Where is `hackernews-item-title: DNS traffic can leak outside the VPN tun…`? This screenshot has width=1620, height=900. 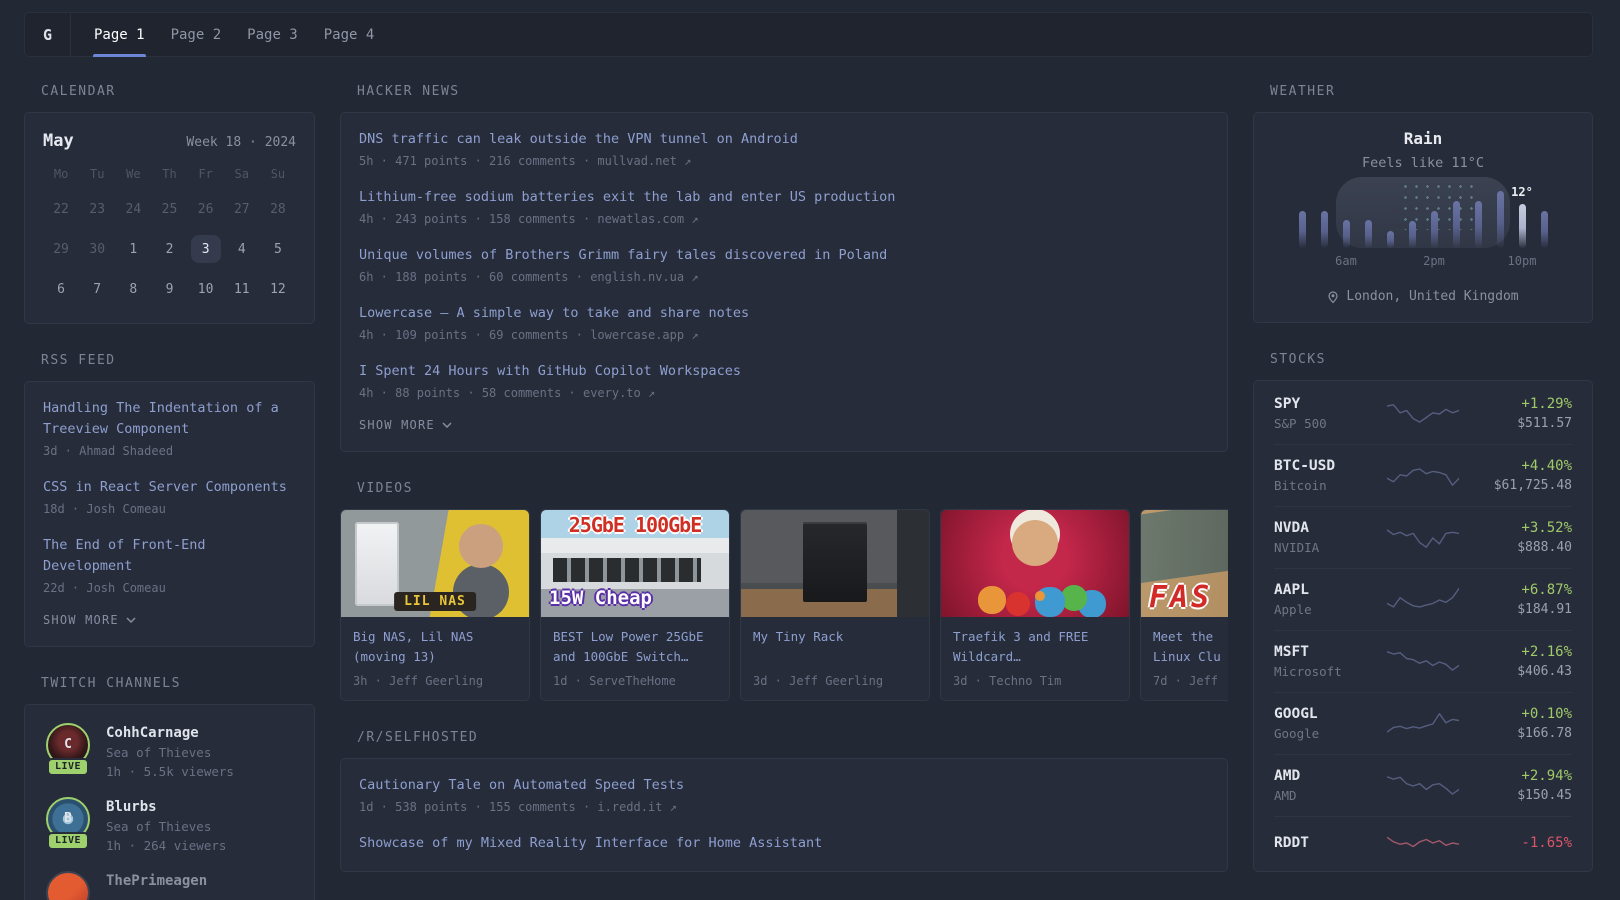 hackernews-item-title: DNS traffic can leak outside the VPN tun… is located at coordinates (784, 139).